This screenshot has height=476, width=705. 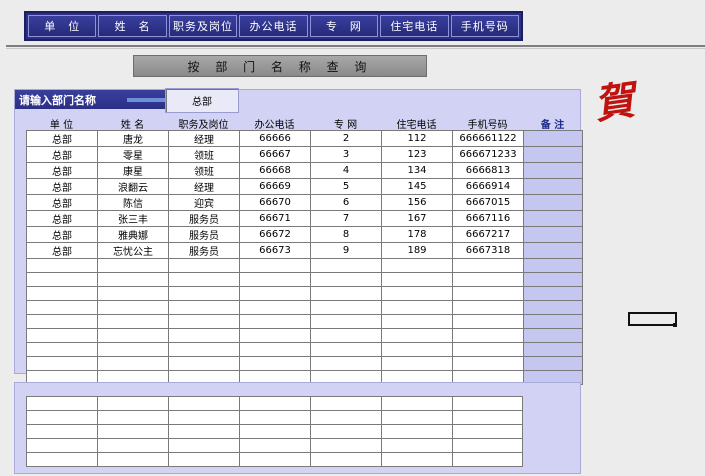 What do you see at coordinates (304, 218) in the screenshot?
I see `table-row: 总部 张三丰 服务员 66671 7 167 6667116` at bounding box center [304, 218].